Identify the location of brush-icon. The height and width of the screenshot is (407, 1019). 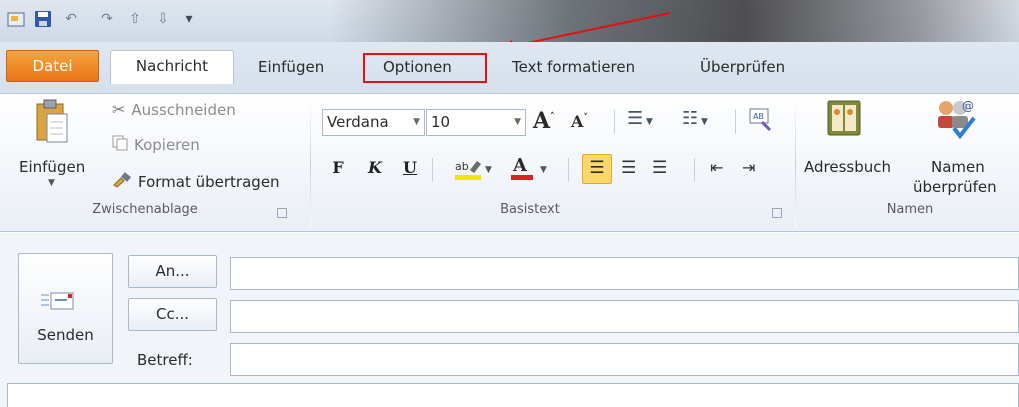
(122, 182).